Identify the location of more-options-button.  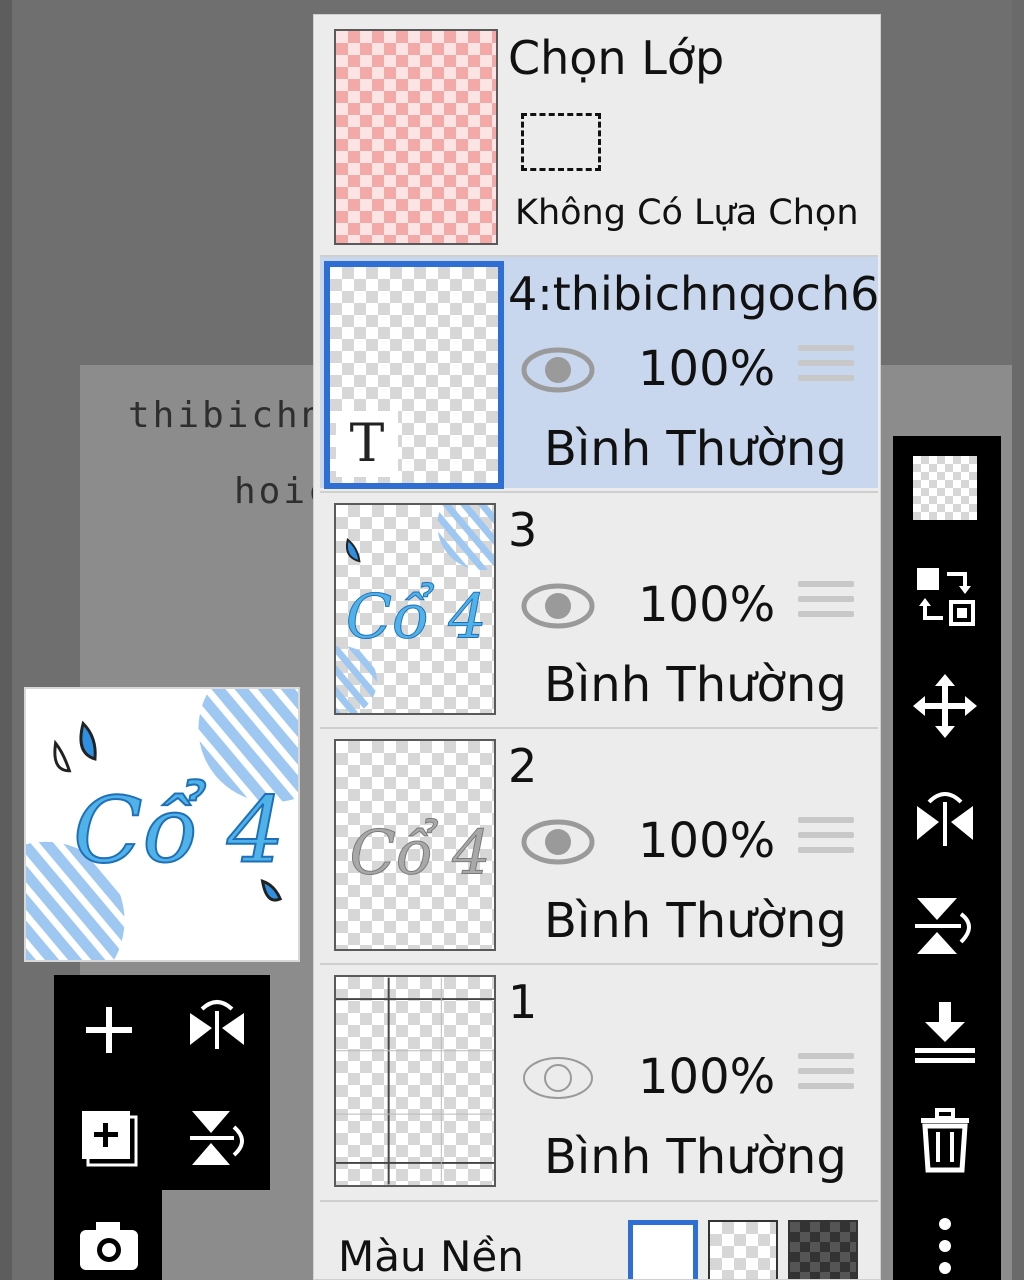
(945, 1246).